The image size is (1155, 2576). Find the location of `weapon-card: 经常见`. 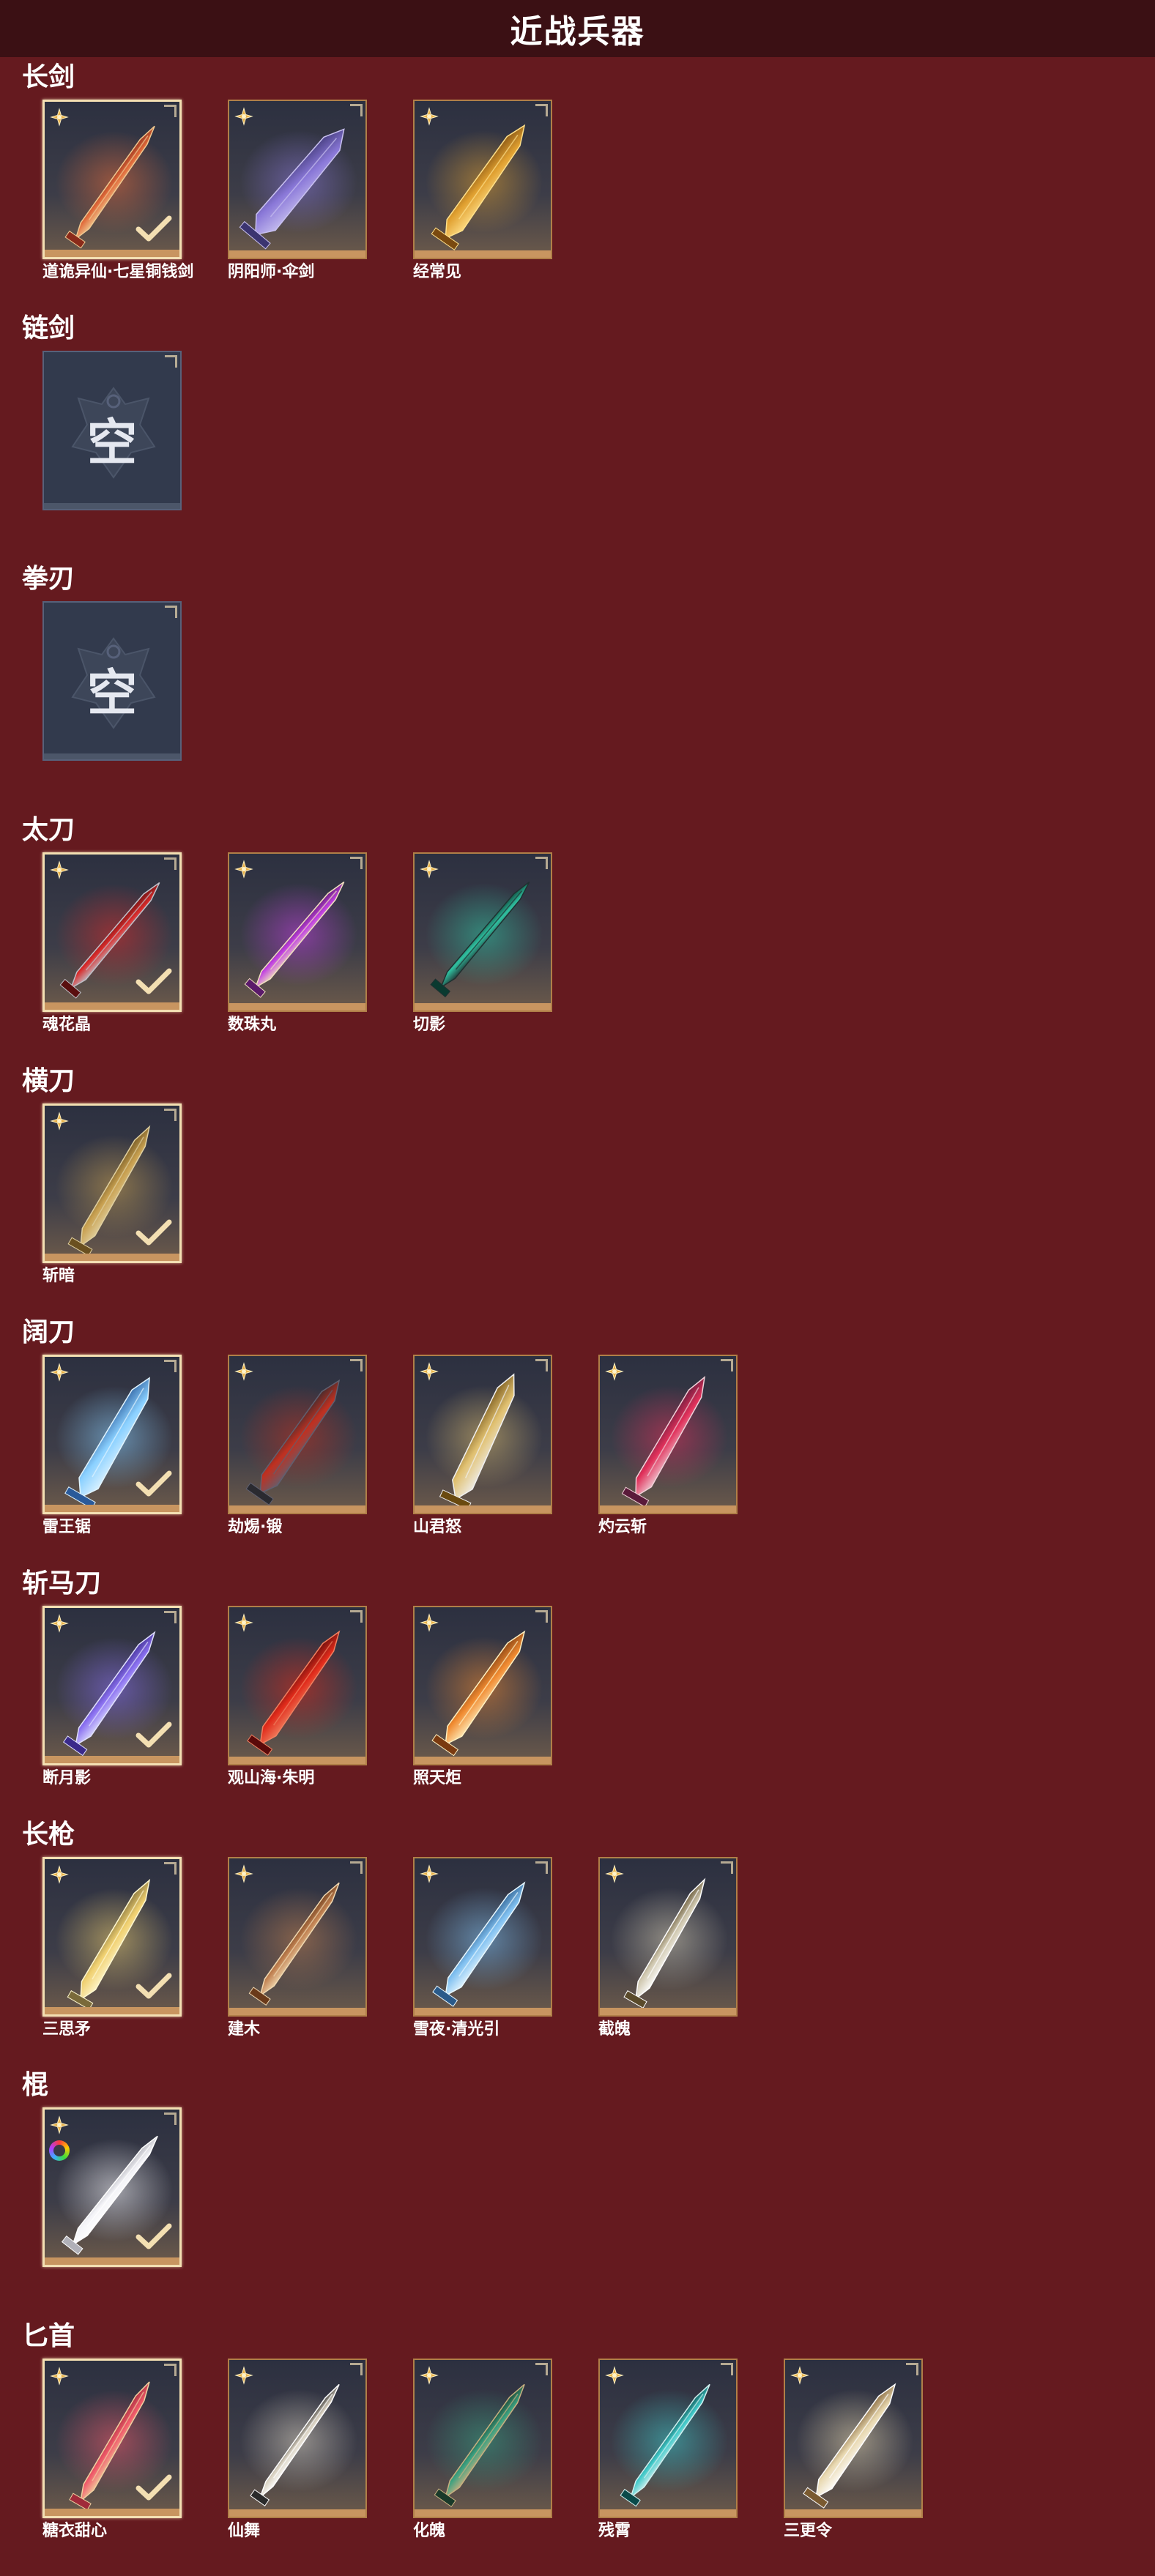

weapon-card: 经常见 is located at coordinates (484, 191).